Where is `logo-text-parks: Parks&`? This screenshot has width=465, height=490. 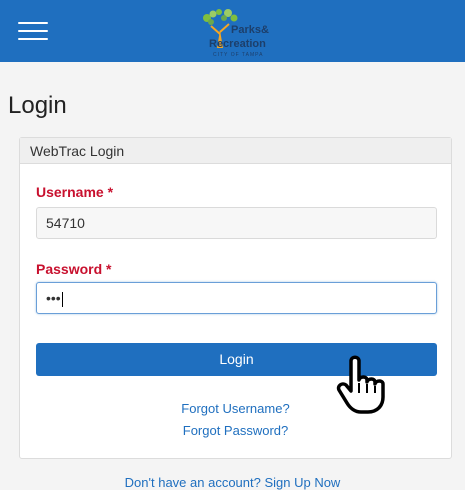
logo-text-parks: Parks& is located at coordinates (250, 30).